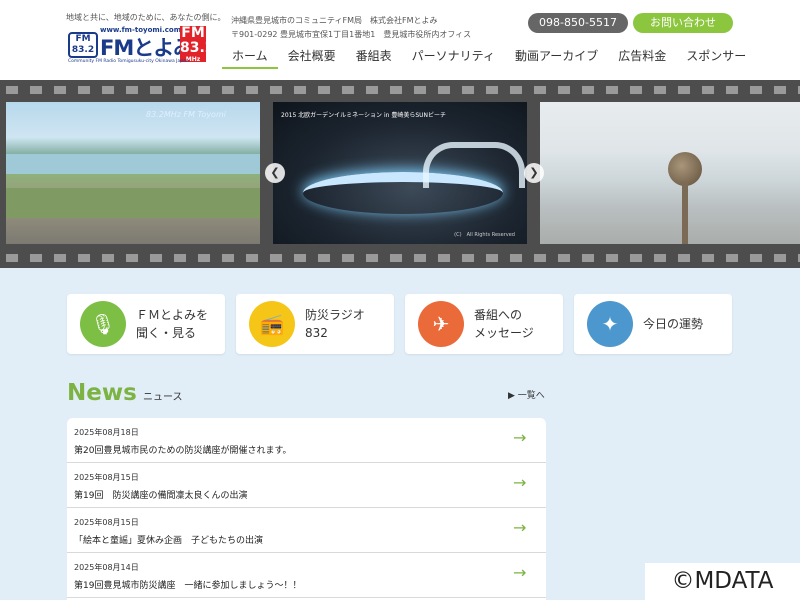  Describe the element at coordinates (400, 90) in the screenshot. I see `film-holes-top` at that location.